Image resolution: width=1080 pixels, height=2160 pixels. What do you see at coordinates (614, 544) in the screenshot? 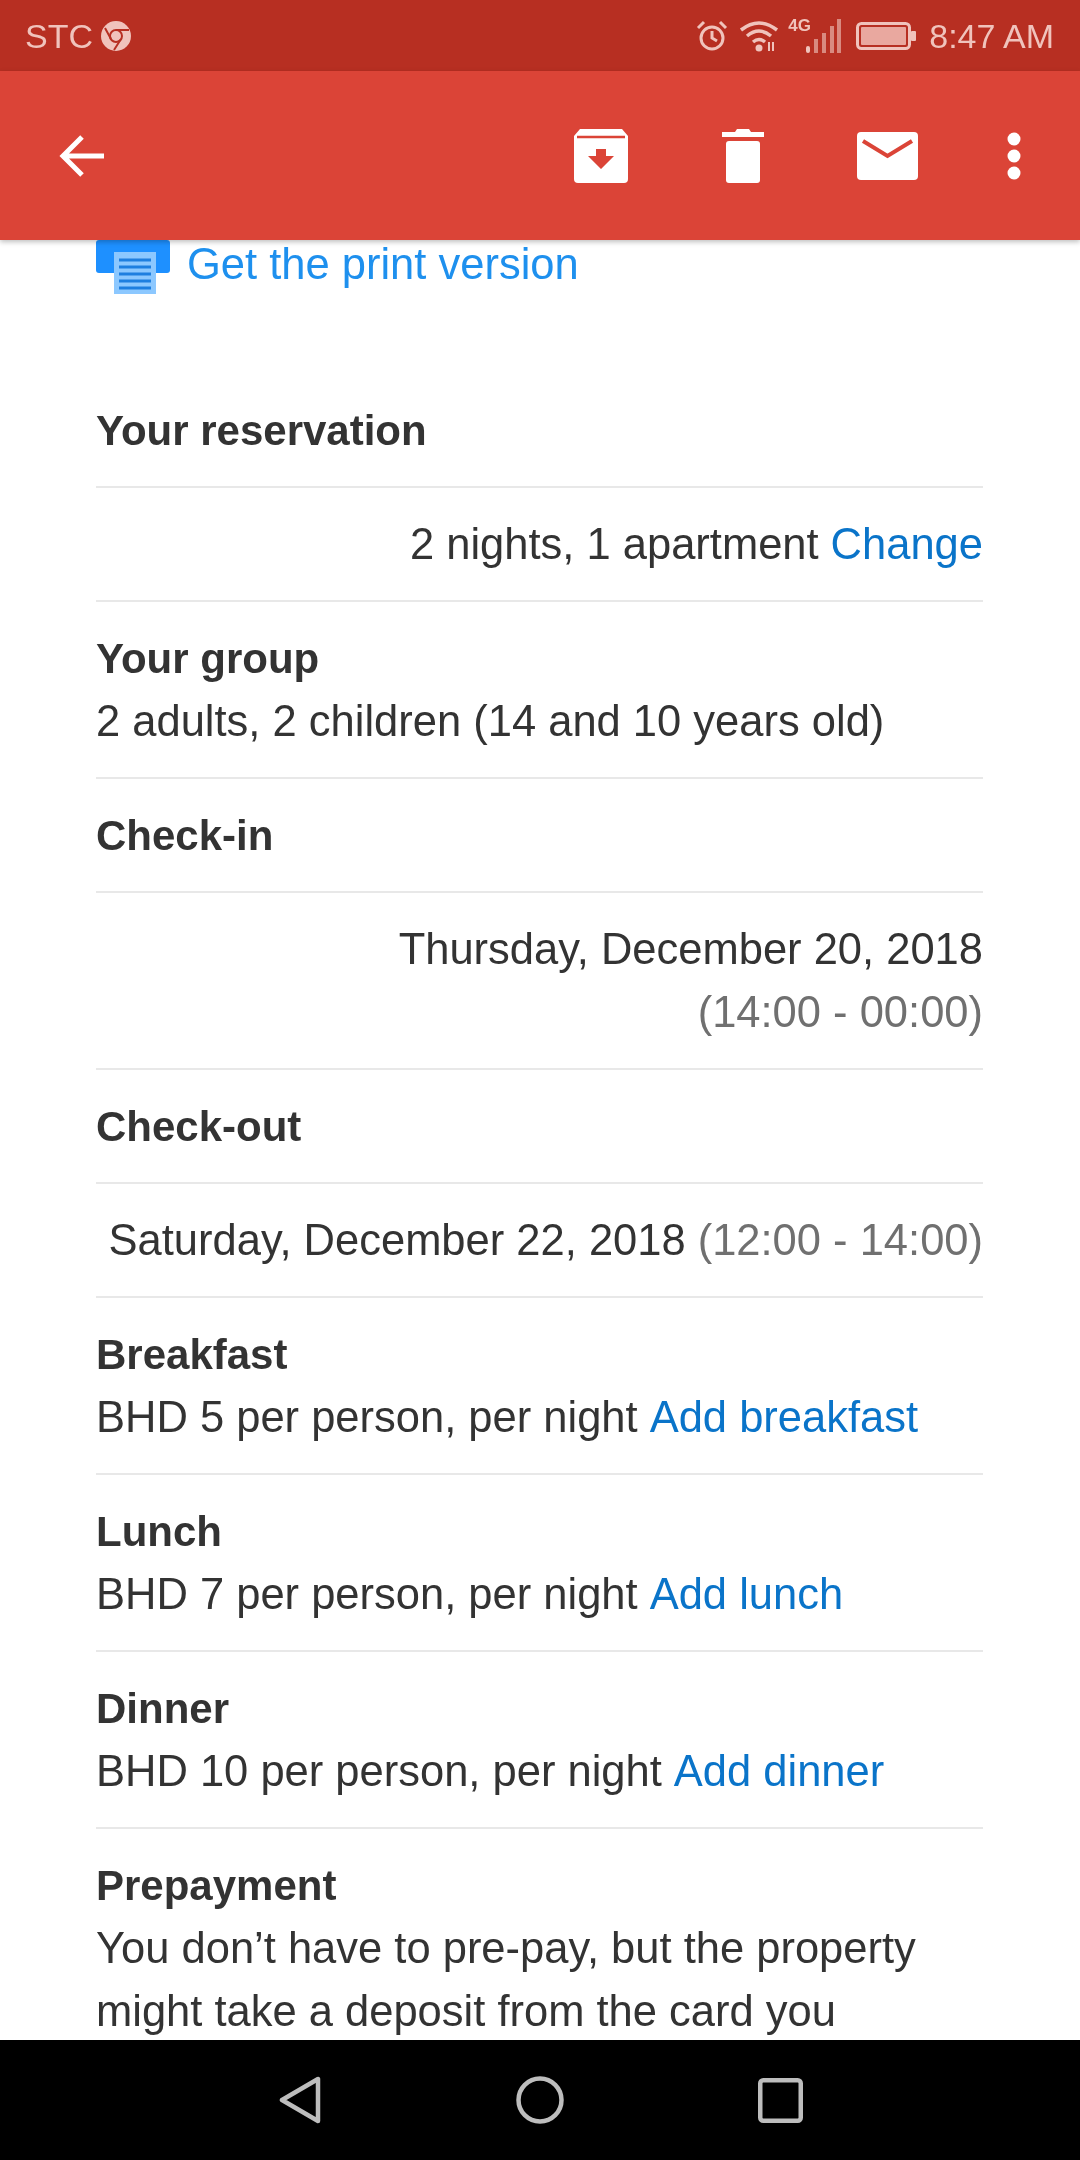
I see `detail-text: 2 nights, 1 apartment` at bounding box center [614, 544].